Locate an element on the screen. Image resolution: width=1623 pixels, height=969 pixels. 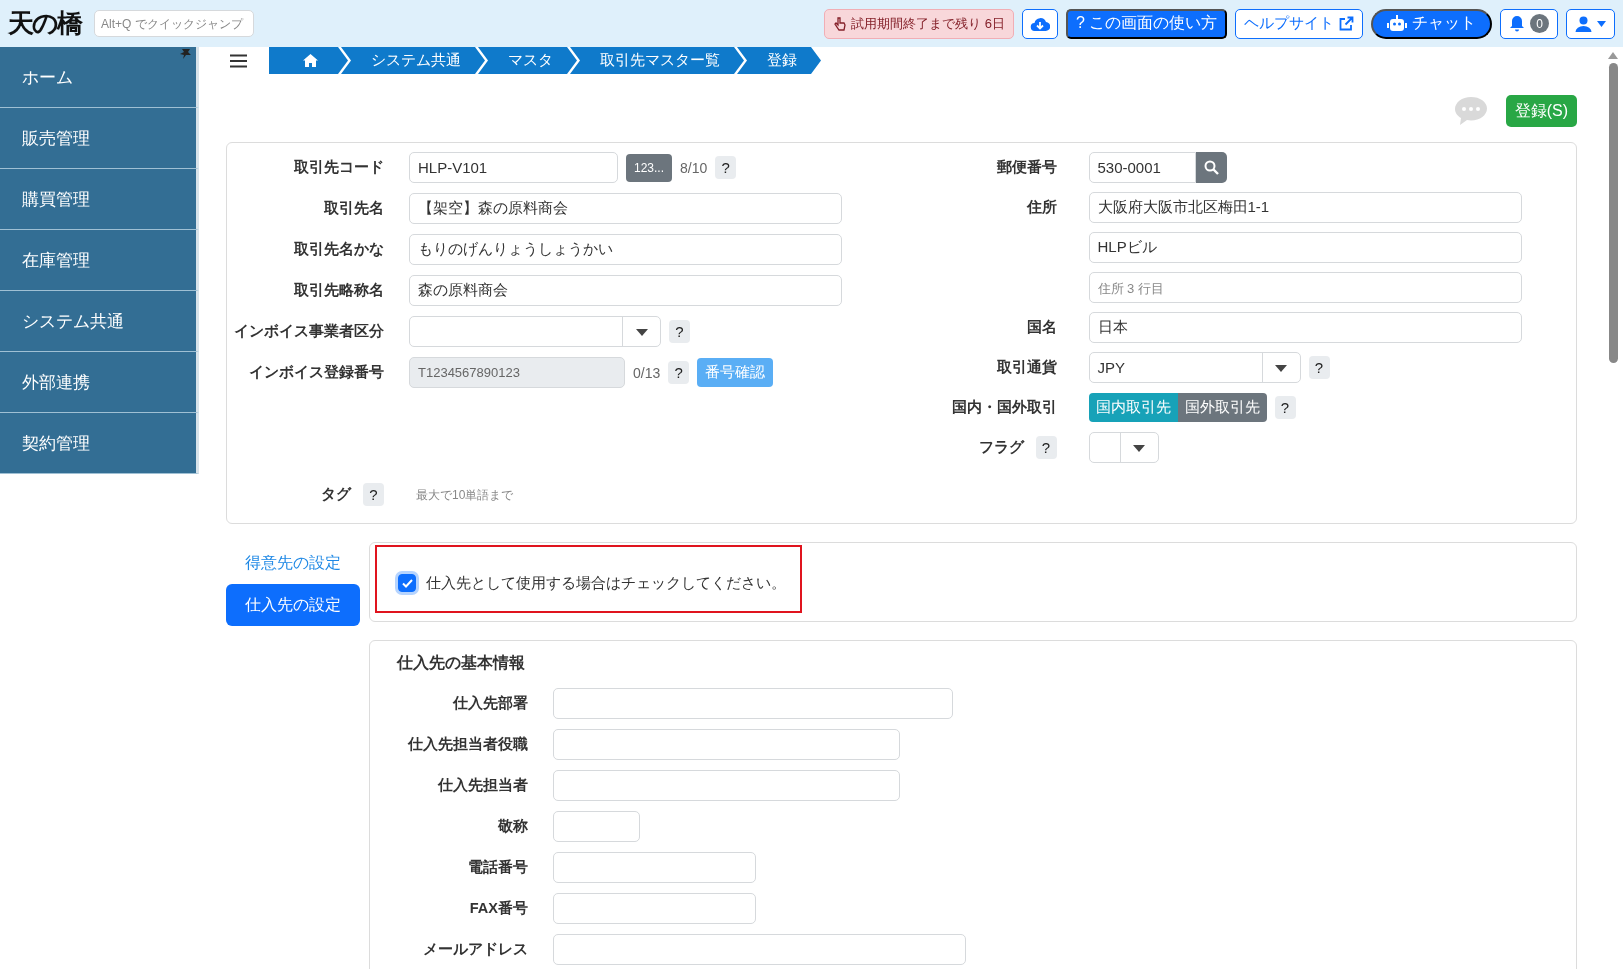
sidebar-item: 販売管理 is located at coordinates (99, 138).